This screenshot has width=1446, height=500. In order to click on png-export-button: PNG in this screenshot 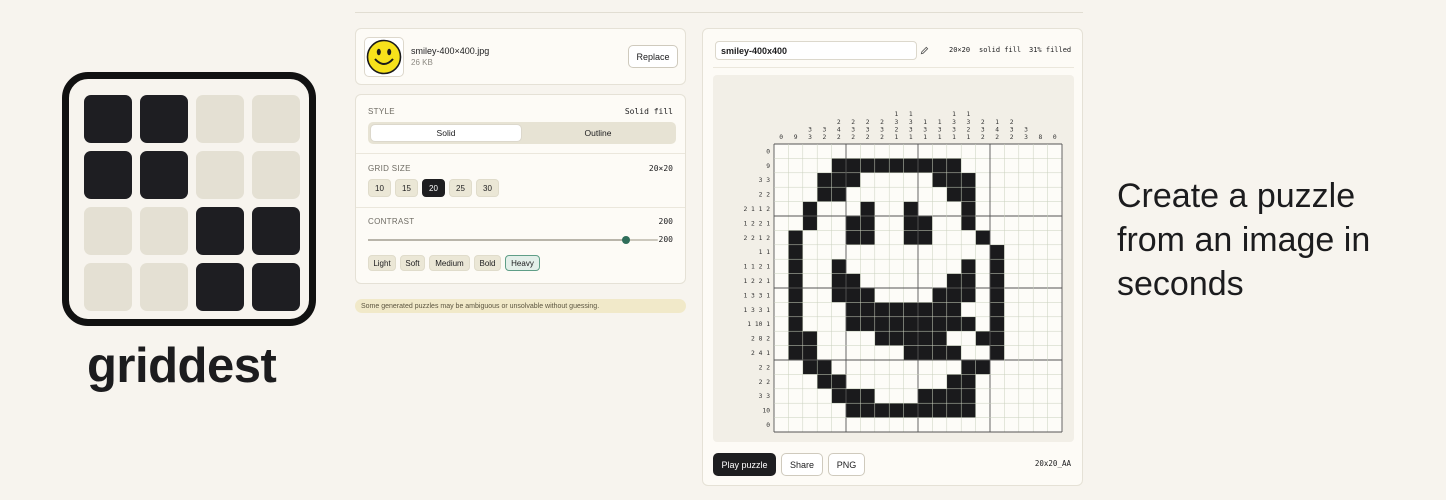, I will do `click(846, 464)`.